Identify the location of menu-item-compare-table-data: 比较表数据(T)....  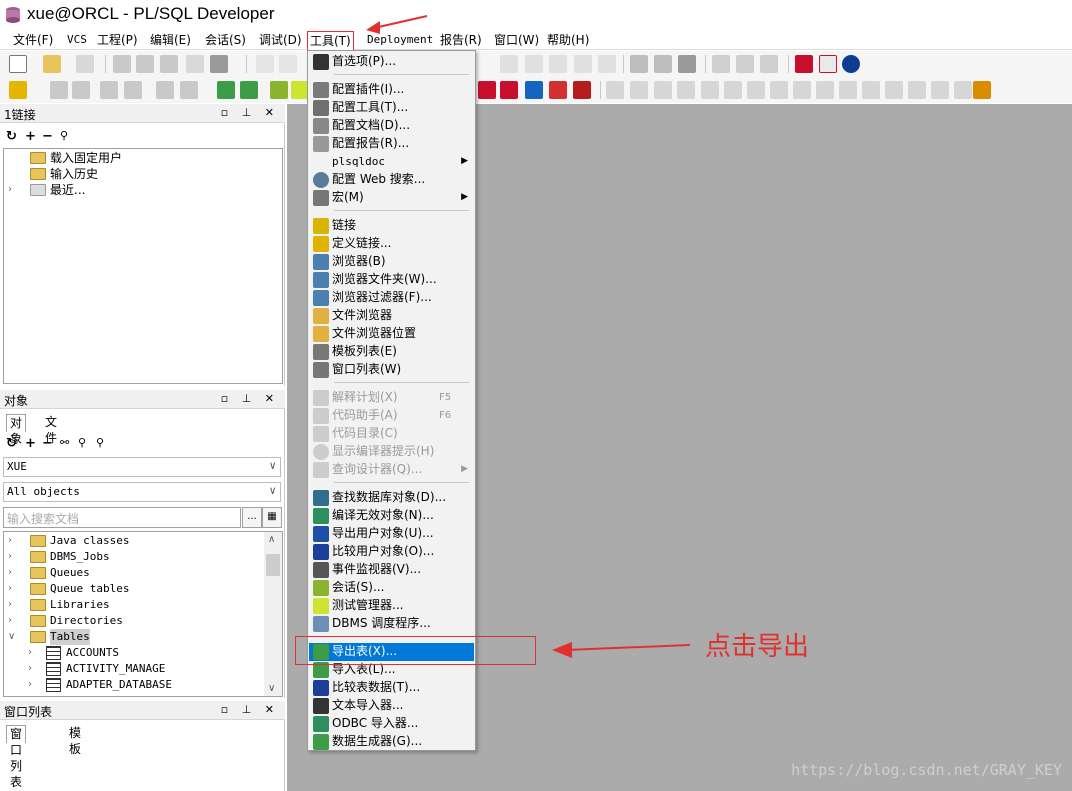
(391, 688).